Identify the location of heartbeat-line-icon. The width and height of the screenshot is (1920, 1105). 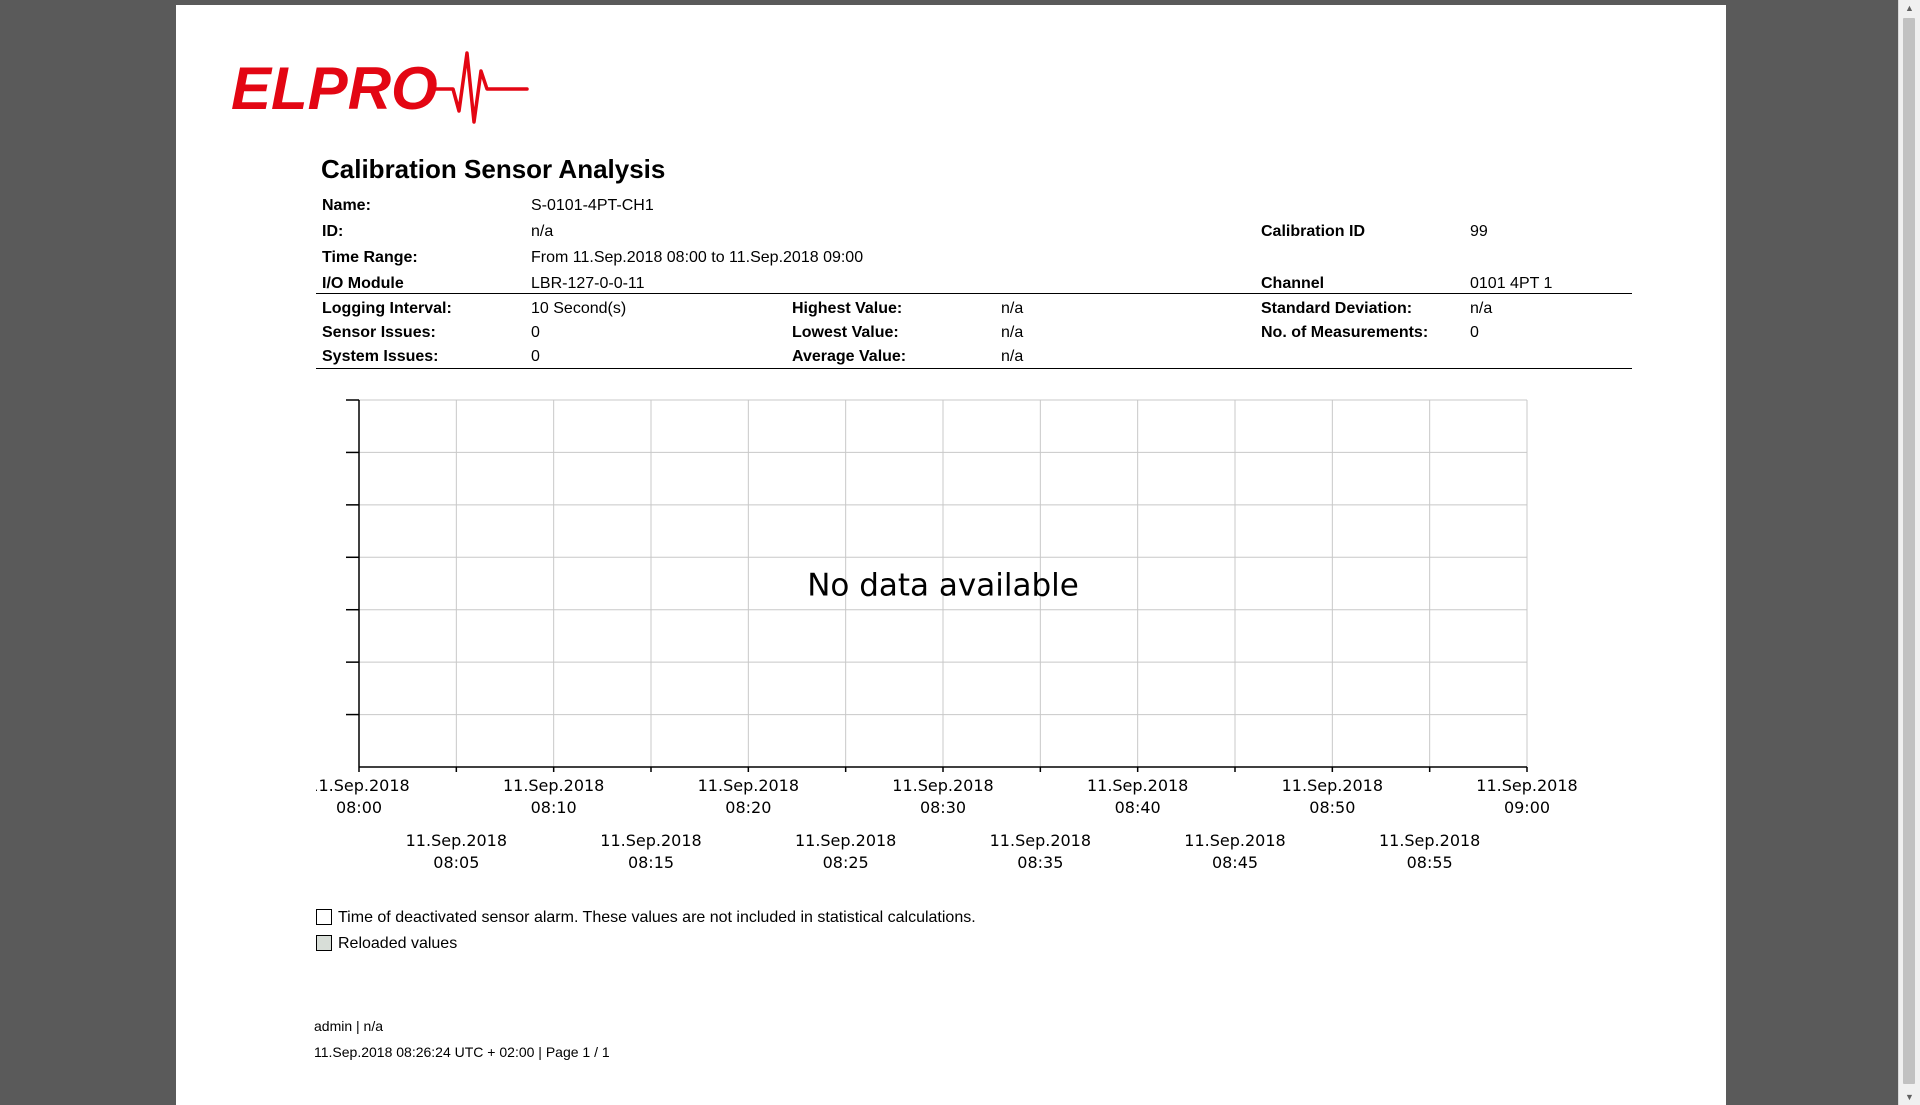
(481, 87).